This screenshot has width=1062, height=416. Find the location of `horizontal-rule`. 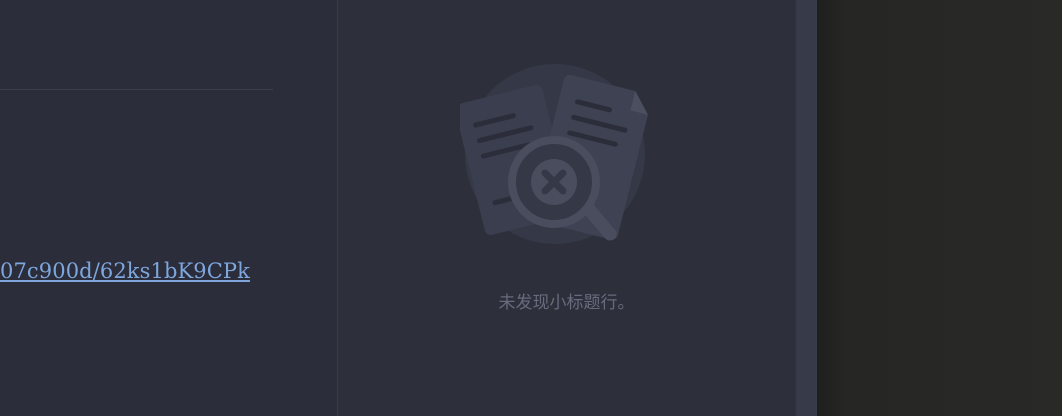

horizontal-rule is located at coordinates (136, 89).